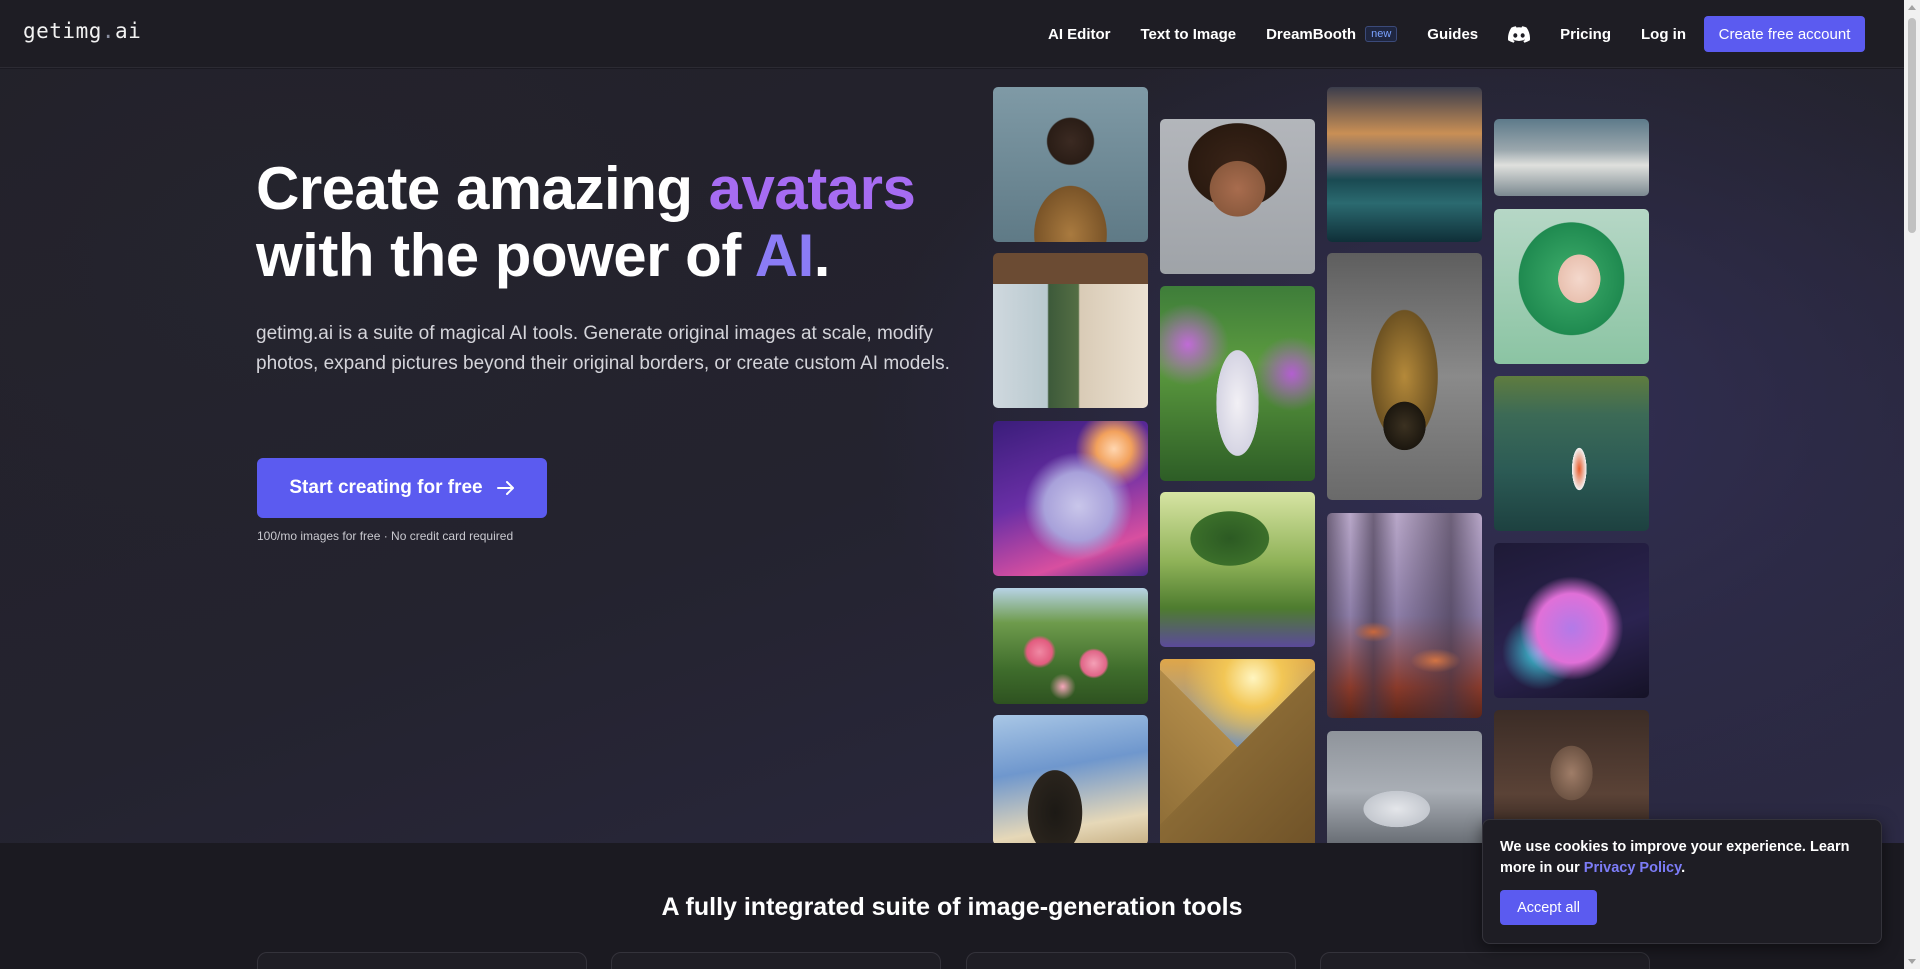 The image size is (1920, 969). Describe the element at coordinates (1070, 646) in the screenshot. I see `gallery-image-roses-garden` at that location.